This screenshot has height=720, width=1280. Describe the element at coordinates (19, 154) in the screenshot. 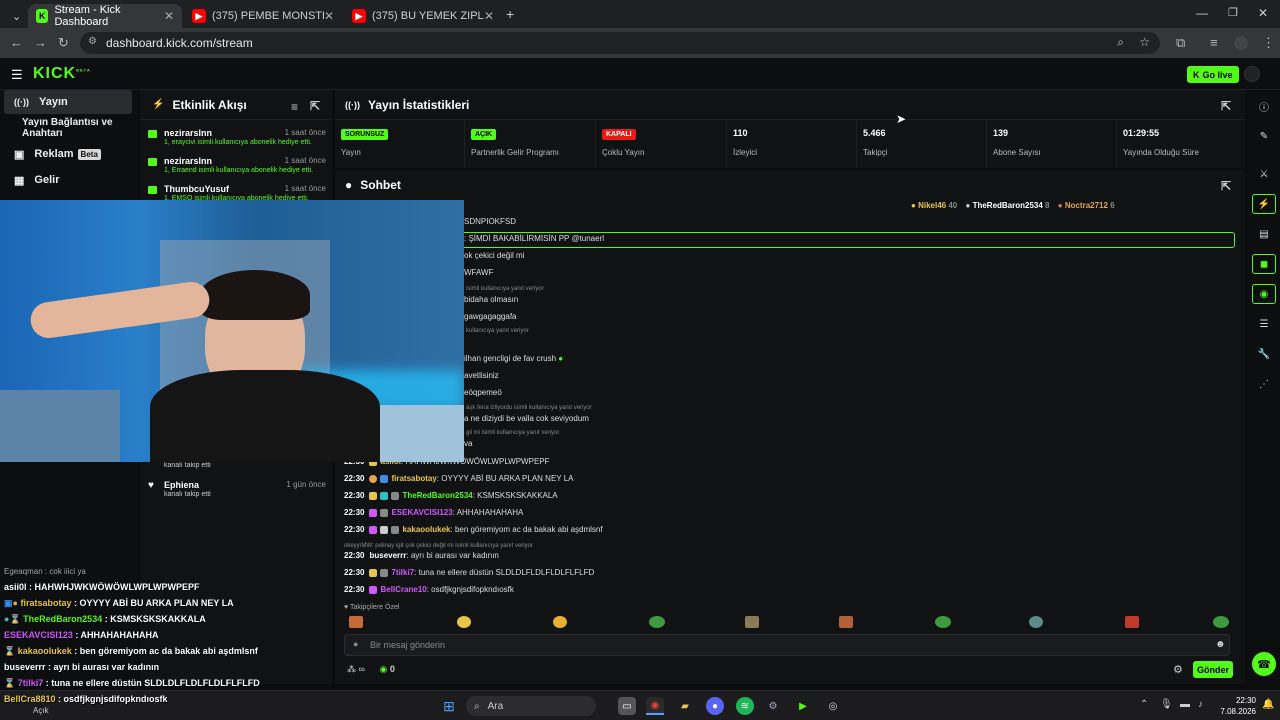

I see `ad-icon: ▣` at that location.